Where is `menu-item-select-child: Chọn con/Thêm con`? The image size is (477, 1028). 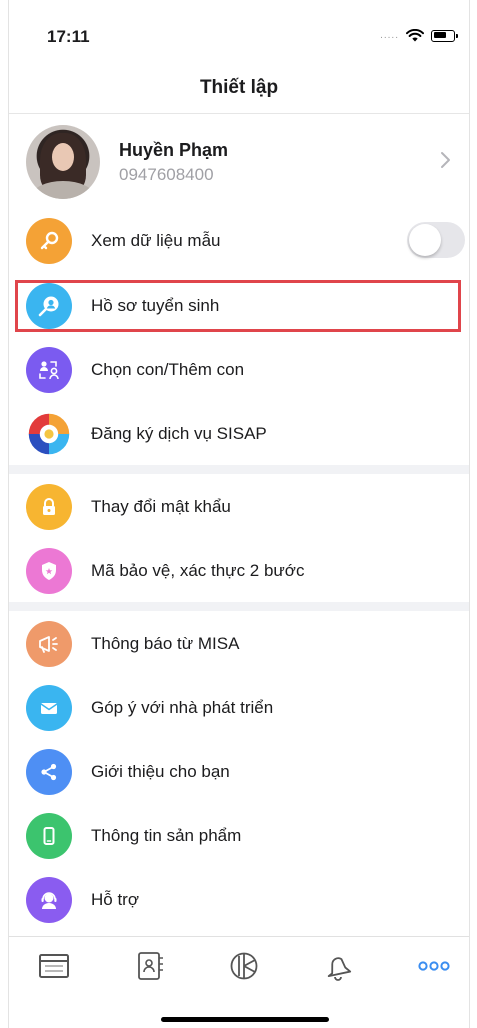
menu-item-select-child: Chọn con/Thêm con is located at coordinates (239, 369).